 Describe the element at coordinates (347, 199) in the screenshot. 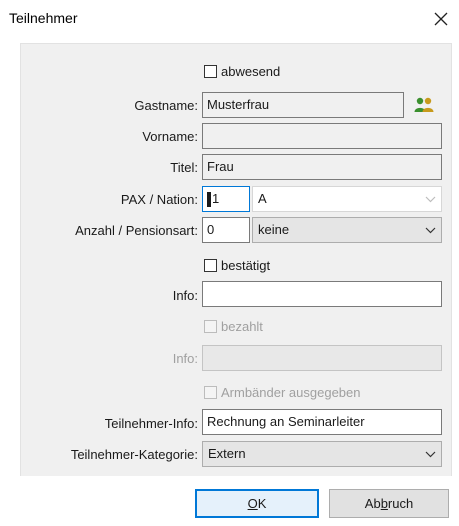

I see `nation-select: A` at that location.